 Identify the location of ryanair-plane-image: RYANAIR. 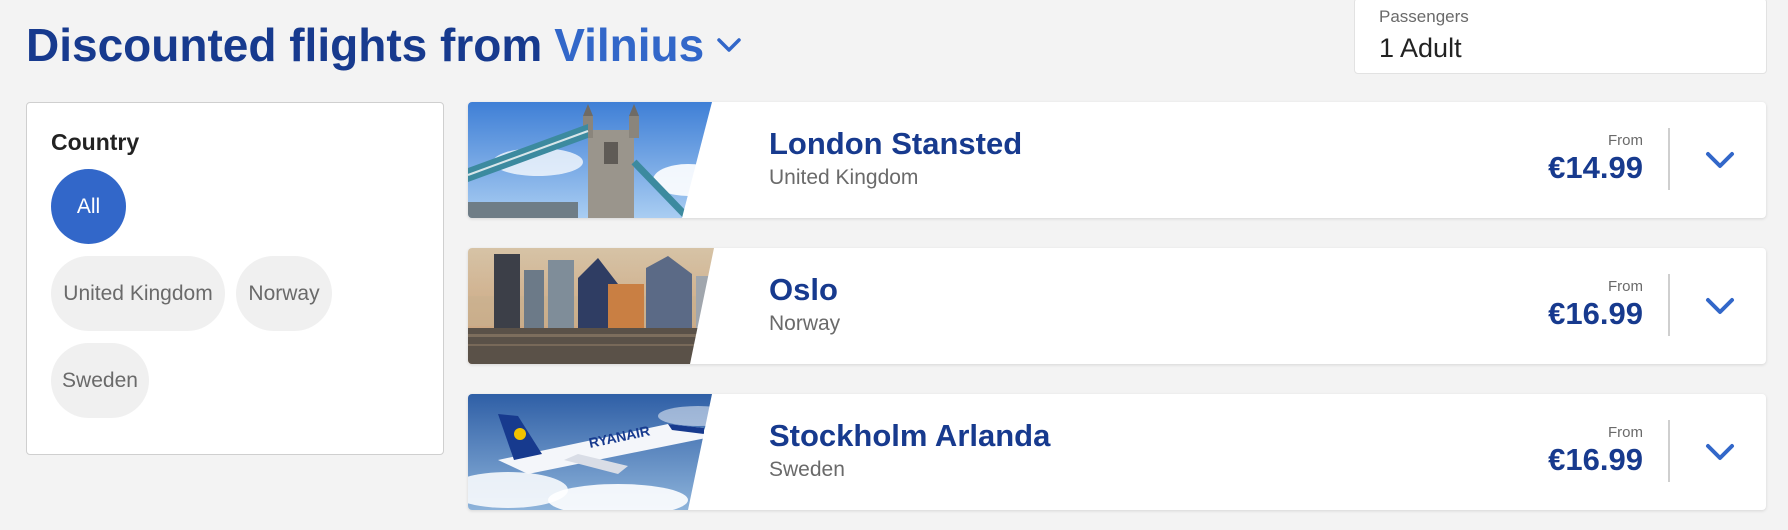
(603, 452).